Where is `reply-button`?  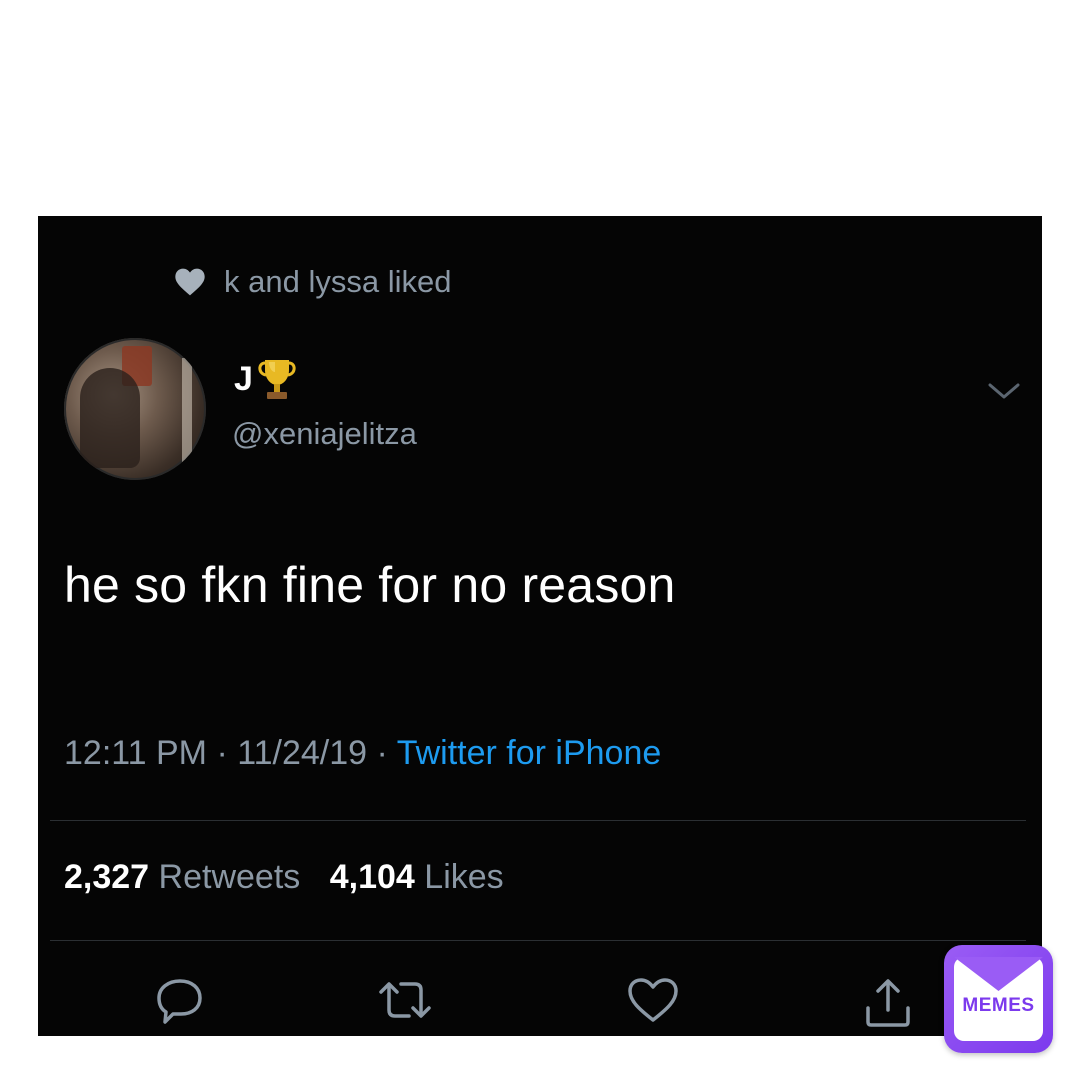
reply-button is located at coordinates (180, 1006).